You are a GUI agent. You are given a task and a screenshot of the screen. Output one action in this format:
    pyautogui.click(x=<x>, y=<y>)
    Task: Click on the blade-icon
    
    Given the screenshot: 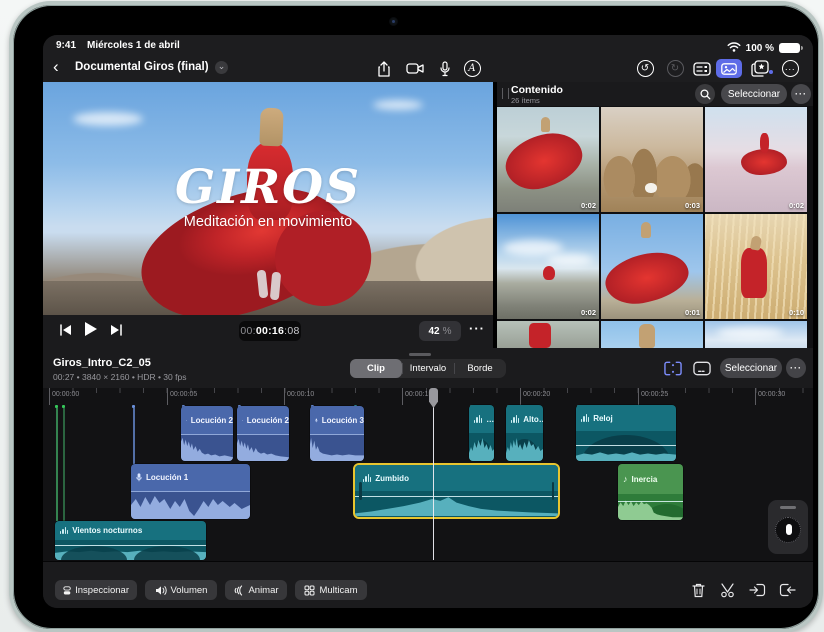 What is the action you would take?
    pyautogui.click(x=727, y=590)
    